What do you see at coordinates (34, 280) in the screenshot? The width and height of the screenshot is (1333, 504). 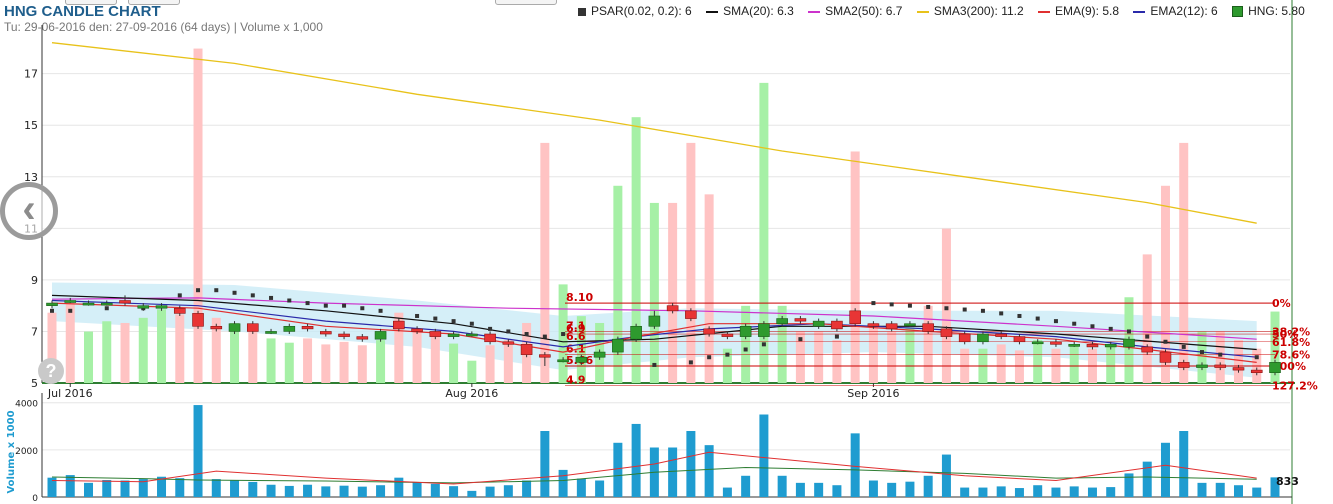 I see `price-tick-label: 9` at bounding box center [34, 280].